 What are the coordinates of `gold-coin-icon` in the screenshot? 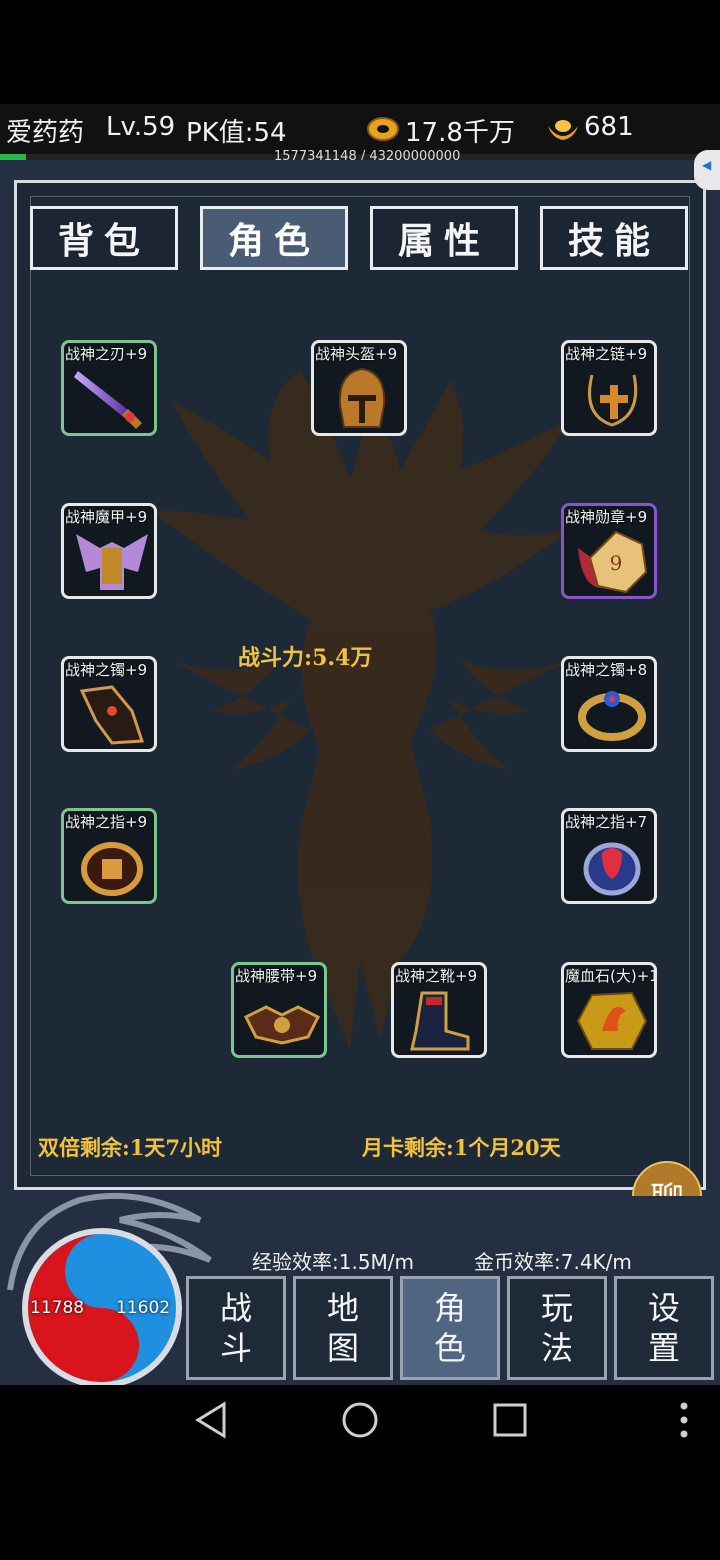 It's located at (383, 131).